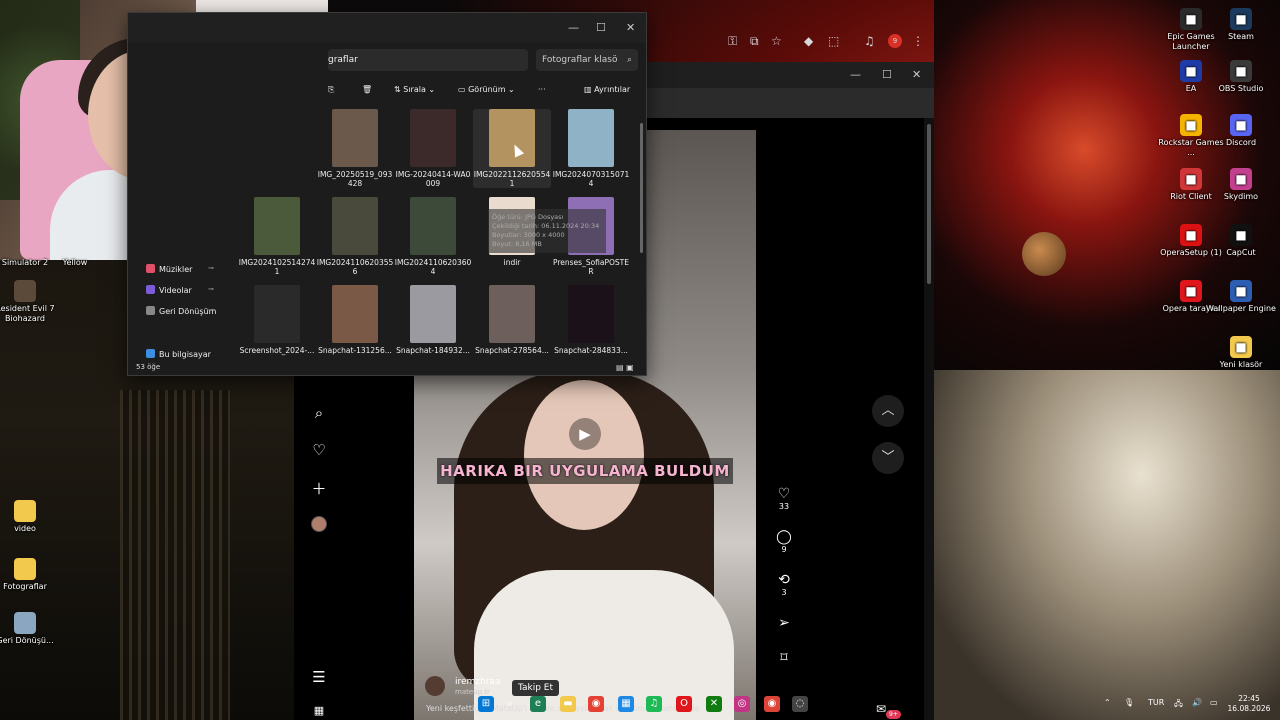 The width and height of the screenshot is (1280, 720). Describe the element at coordinates (808, 41) in the screenshot. I see `extension-icon: ◆` at that location.